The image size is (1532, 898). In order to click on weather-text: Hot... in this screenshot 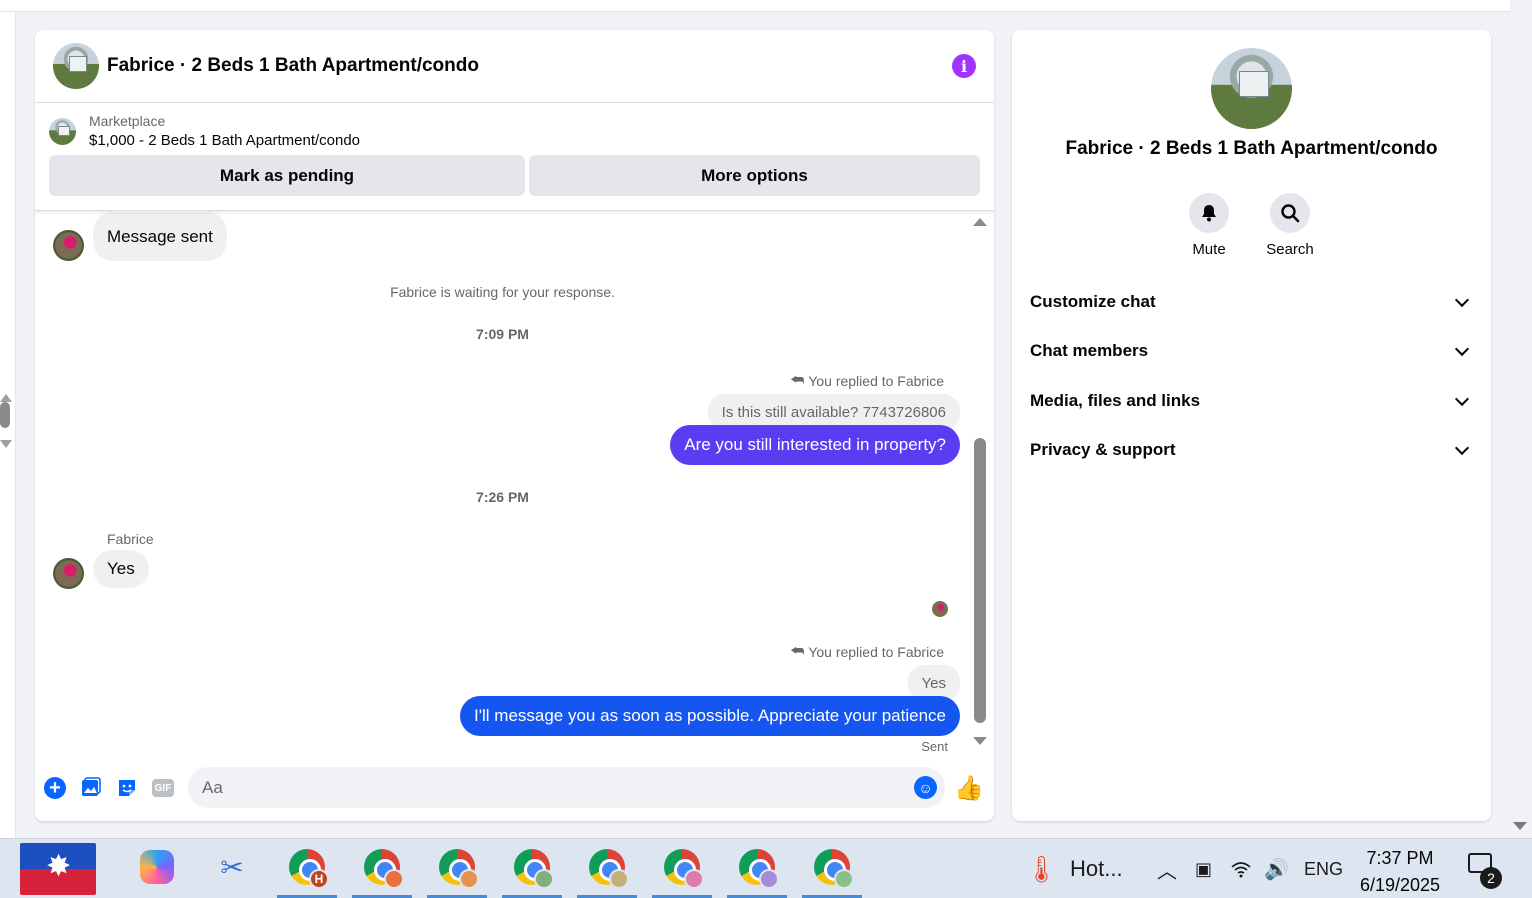, I will do `click(1096, 868)`.